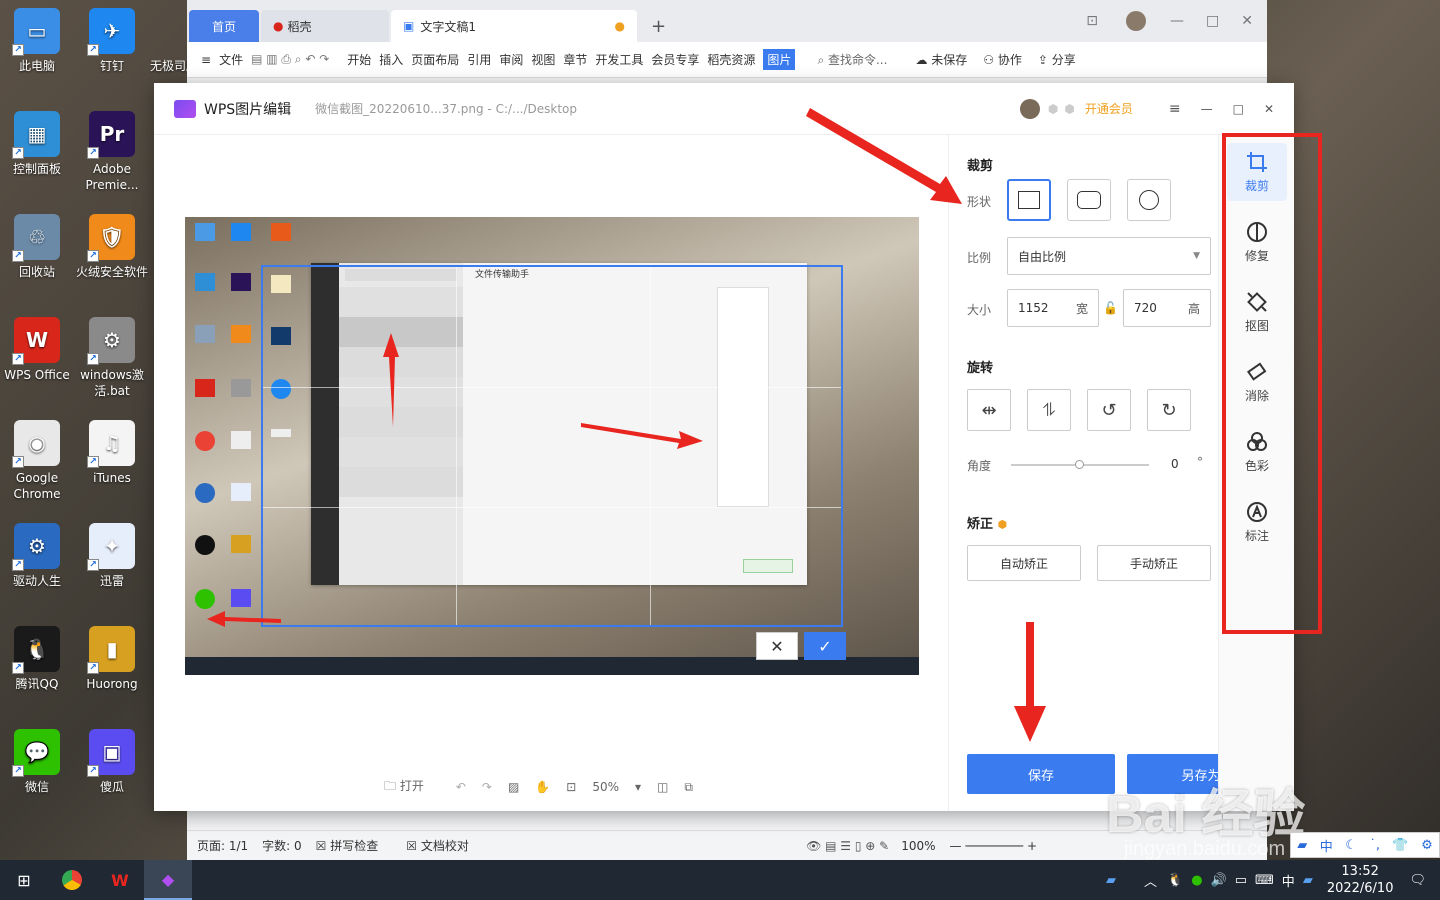 This screenshot has width=1440, height=900. I want to click on zoom-slider: — ──────── +, so click(993, 846).